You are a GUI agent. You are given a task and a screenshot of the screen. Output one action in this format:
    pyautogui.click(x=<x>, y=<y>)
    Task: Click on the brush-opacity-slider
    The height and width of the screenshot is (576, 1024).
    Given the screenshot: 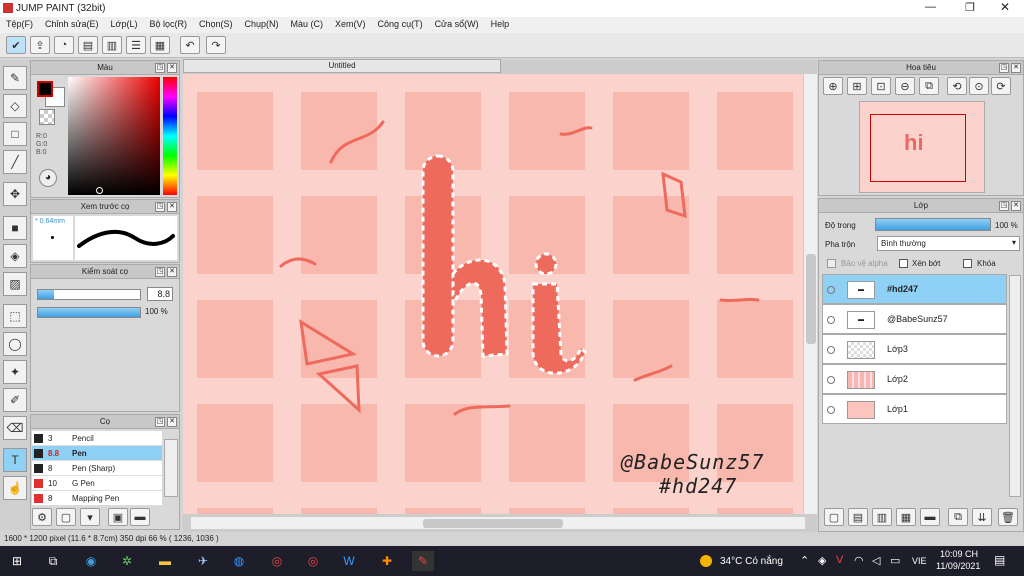 What is the action you would take?
    pyautogui.click(x=89, y=312)
    